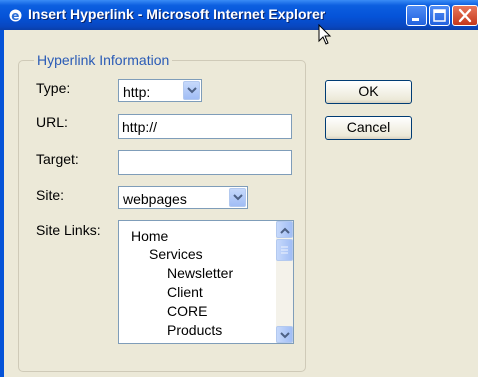 The height and width of the screenshot is (377, 478). What do you see at coordinates (205, 162) in the screenshot?
I see `target-input` at bounding box center [205, 162].